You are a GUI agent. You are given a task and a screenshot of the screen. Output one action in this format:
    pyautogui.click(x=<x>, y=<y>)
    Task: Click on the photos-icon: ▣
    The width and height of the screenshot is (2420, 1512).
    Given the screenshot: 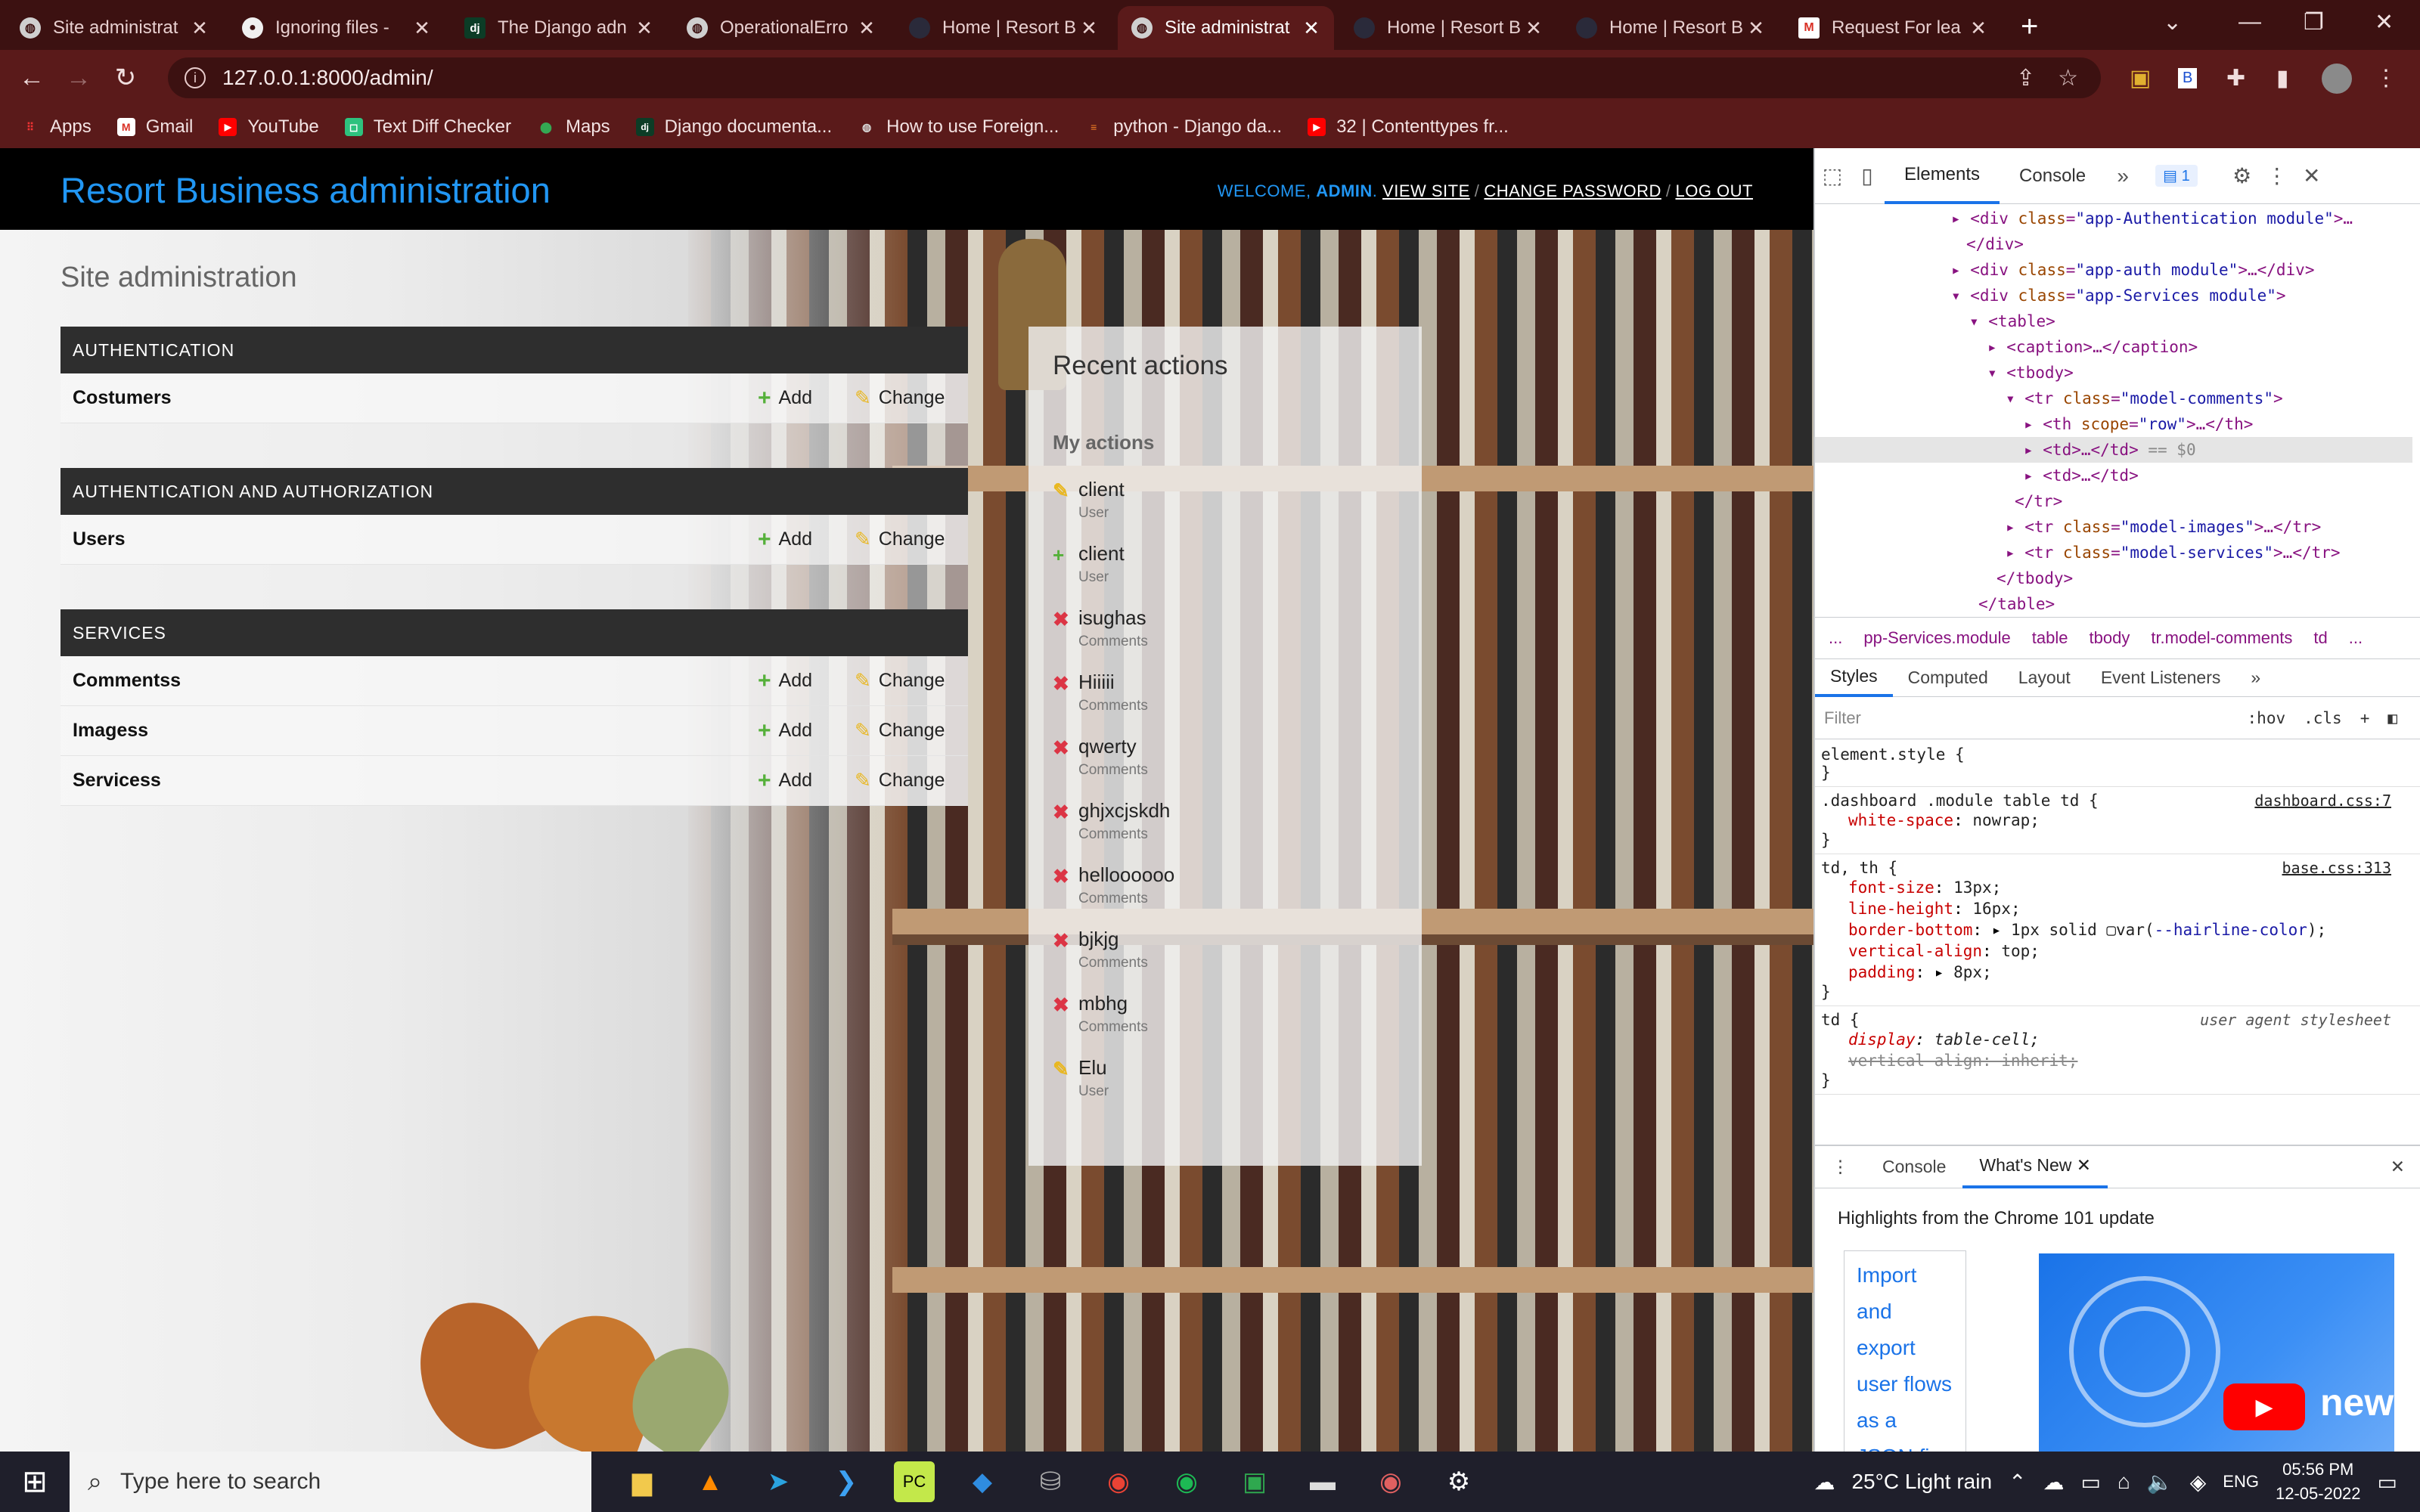 What is the action you would take?
    pyautogui.click(x=1254, y=1481)
    